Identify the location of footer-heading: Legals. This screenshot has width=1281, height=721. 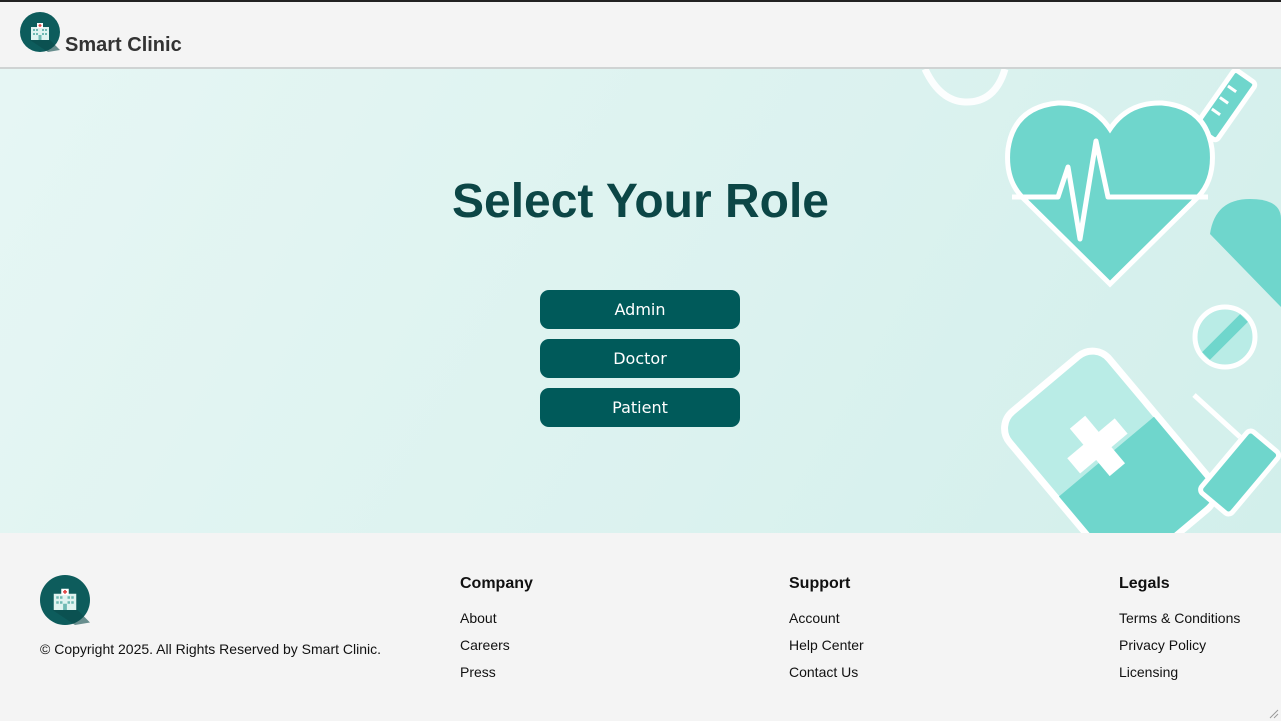
(1144, 583).